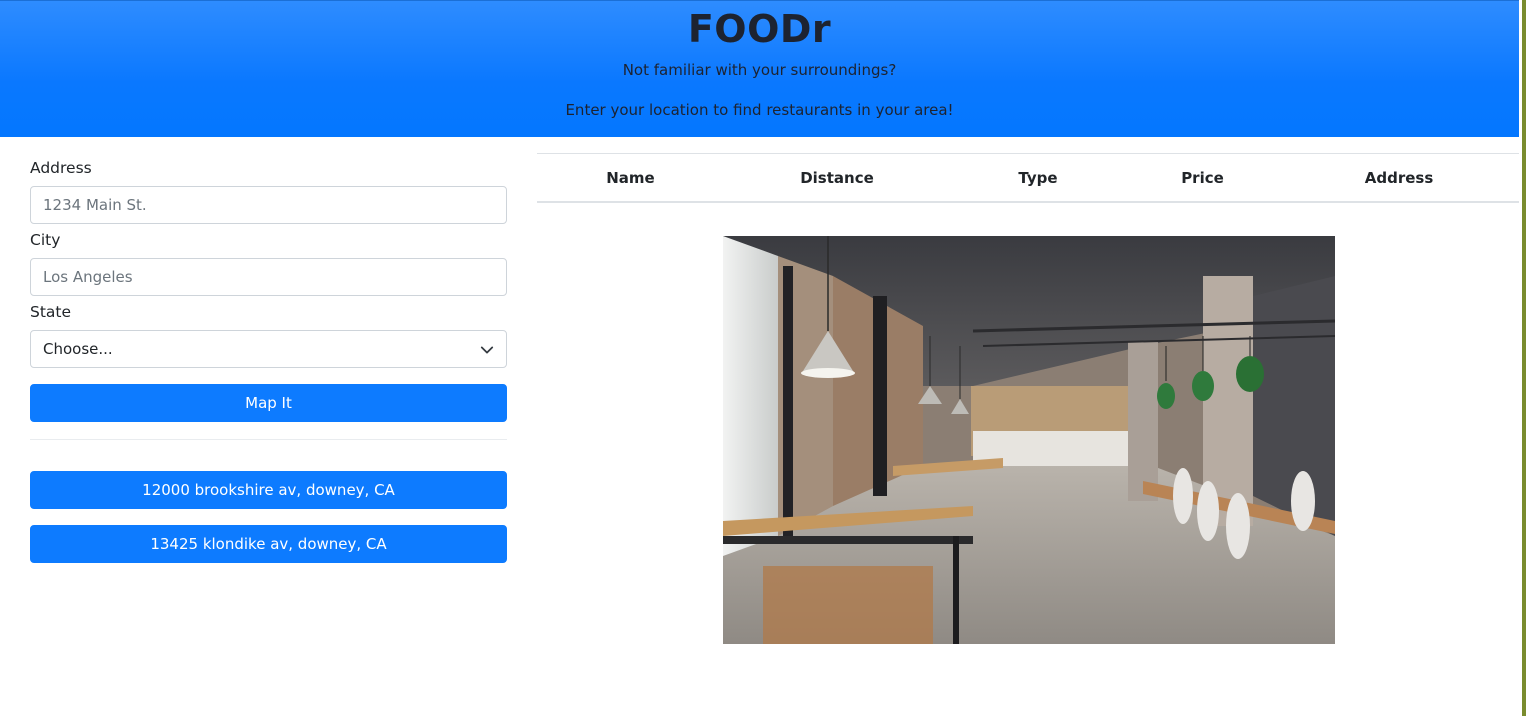 The width and height of the screenshot is (1526, 716). Describe the element at coordinates (61, 168) in the screenshot. I see `address-label: Address` at that location.